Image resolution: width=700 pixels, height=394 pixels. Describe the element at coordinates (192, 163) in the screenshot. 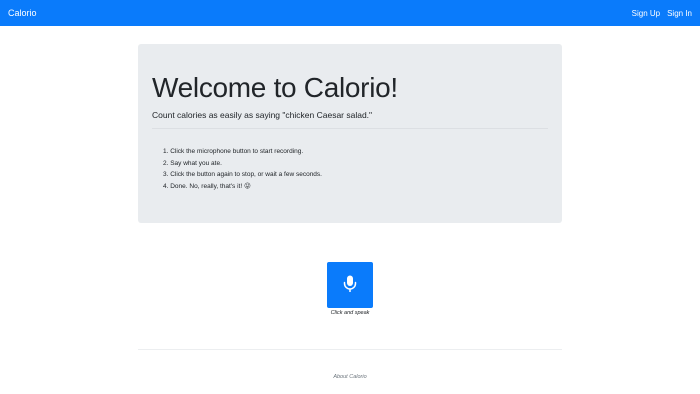

I see `instruction-step: 2. Say what you ate.` at that location.